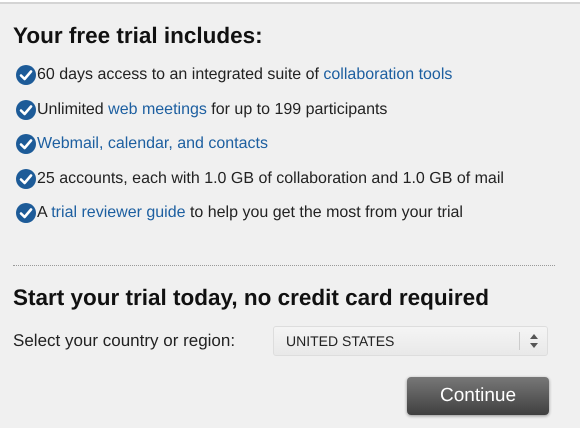 The image size is (580, 428). Describe the element at coordinates (157, 109) in the screenshot. I see `link: web meetings` at that location.